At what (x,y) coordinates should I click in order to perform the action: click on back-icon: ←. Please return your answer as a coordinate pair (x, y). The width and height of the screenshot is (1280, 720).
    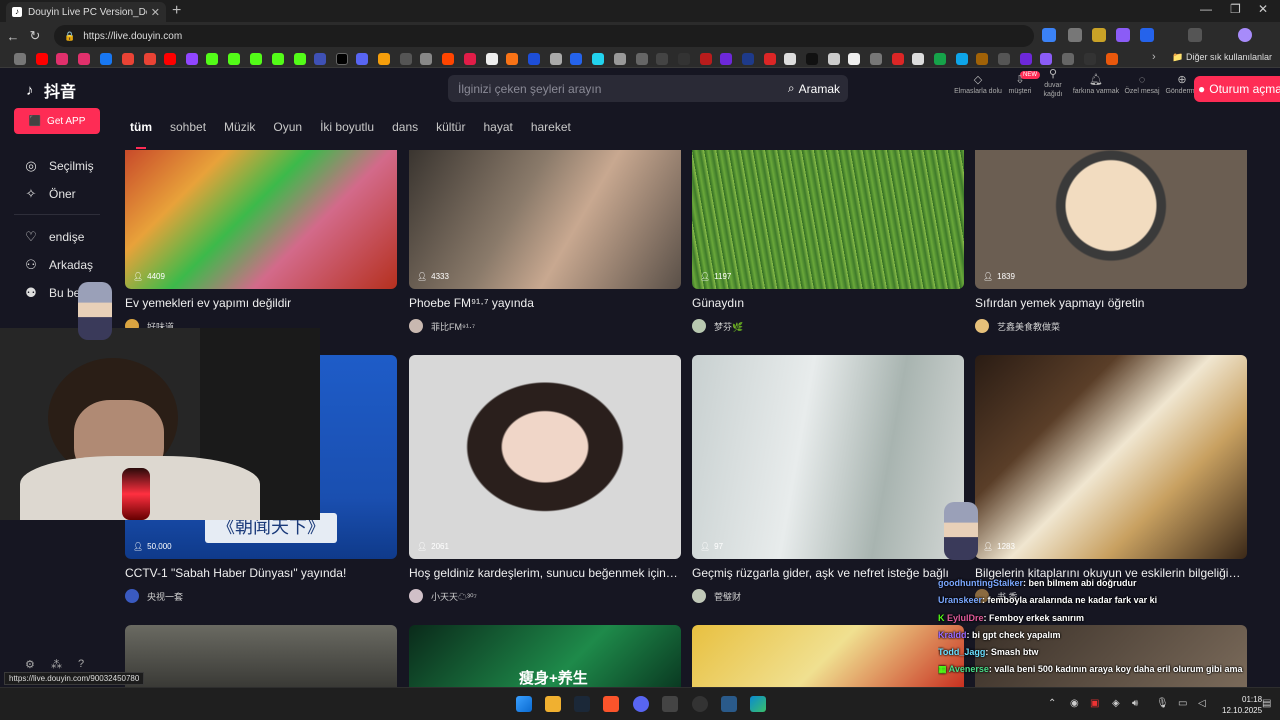
    Looking at the image, I should click on (13, 36).